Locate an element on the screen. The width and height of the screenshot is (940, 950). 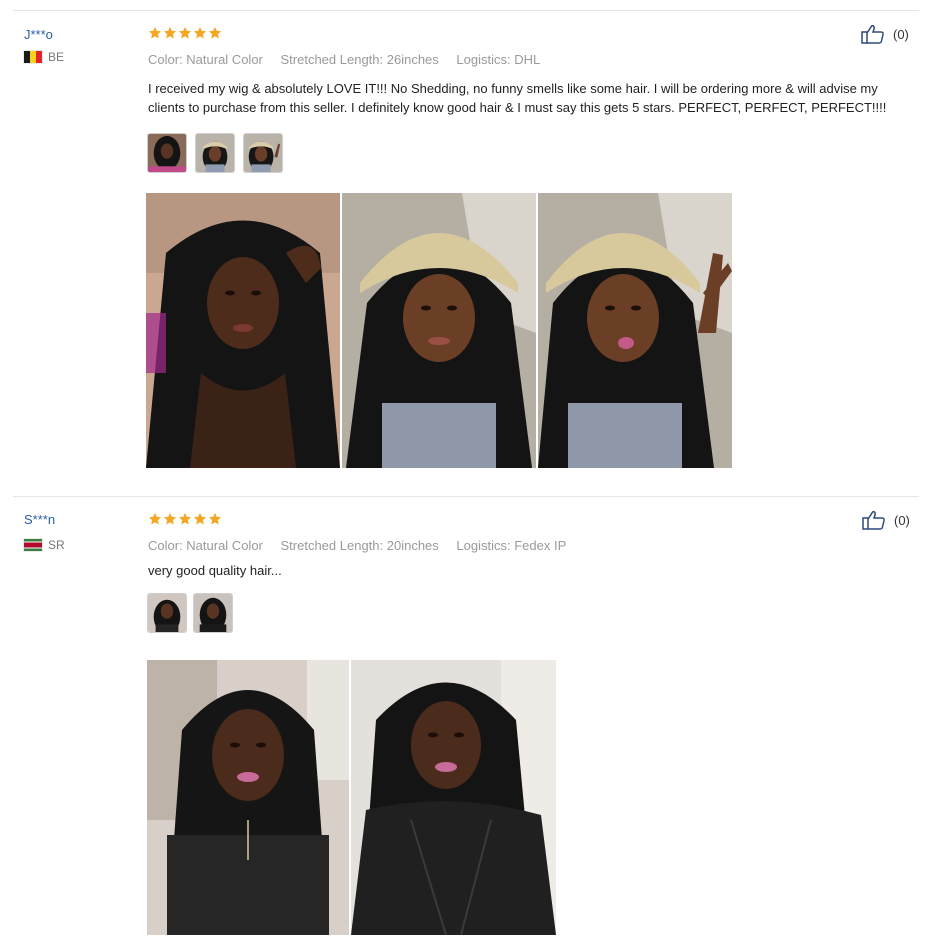
reviewer-name: S***n is located at coordinates (39, 519).